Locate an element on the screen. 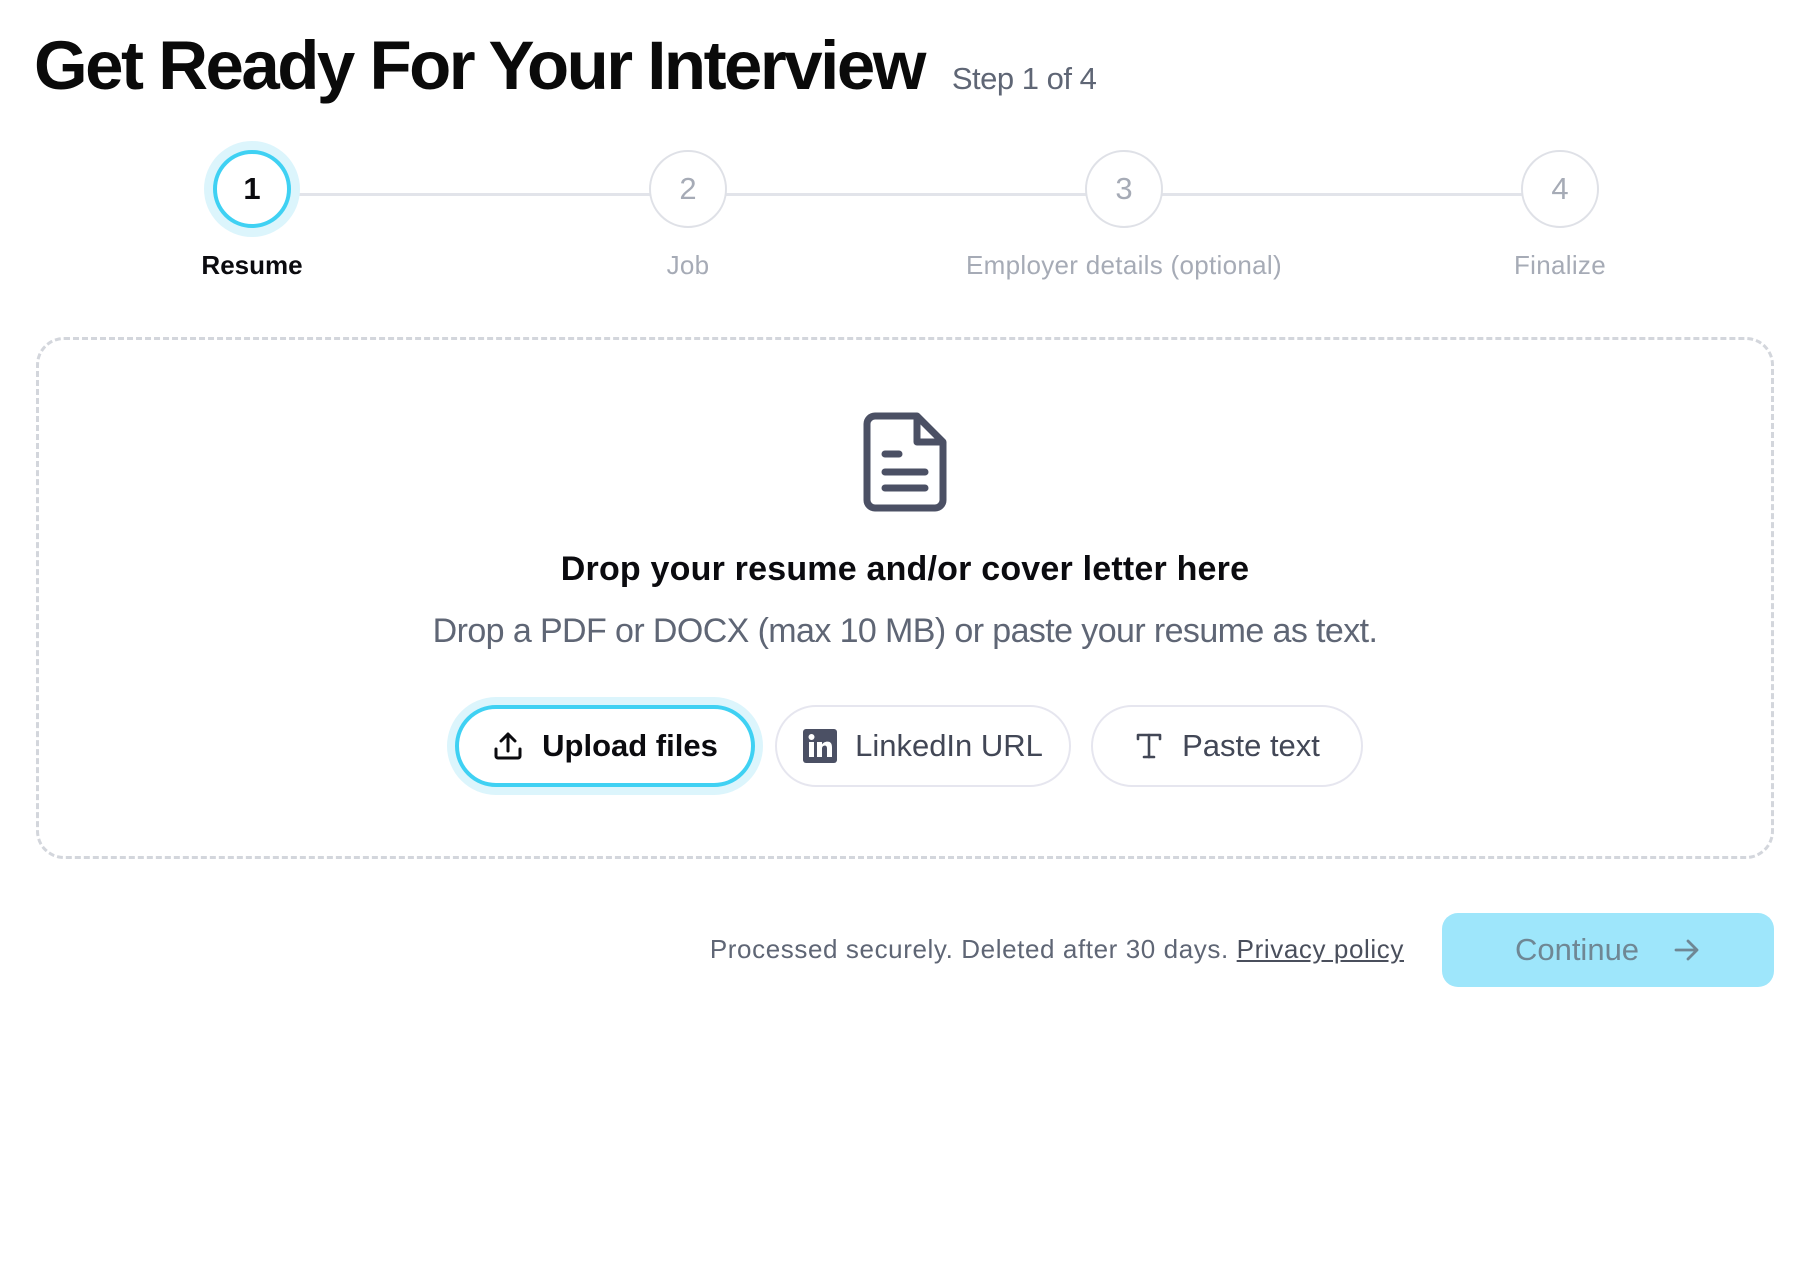 The width and height of the screenshot is (1800, 1280). paste-text-label: Paste text is located at coordinates (1251, 745).